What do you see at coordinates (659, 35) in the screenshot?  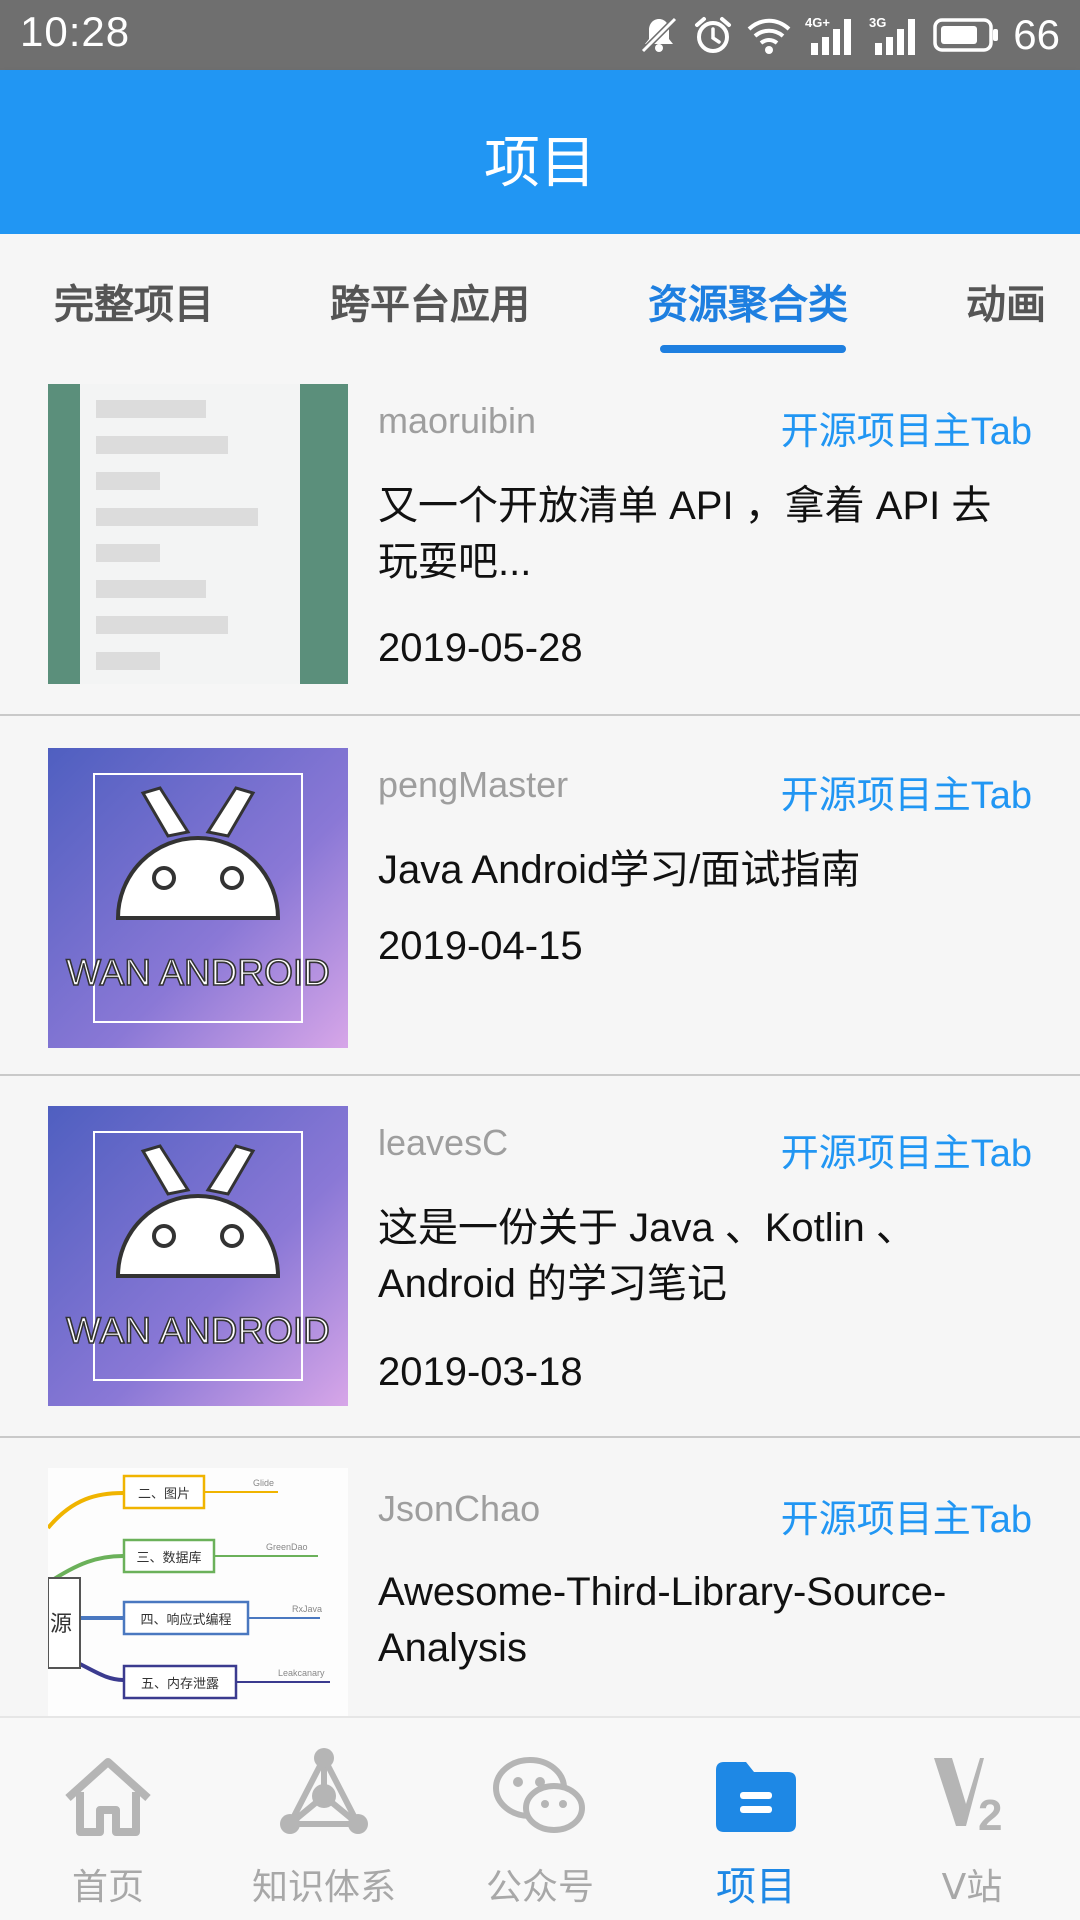 I see `mute-icon` at bounding box center [659, 35].